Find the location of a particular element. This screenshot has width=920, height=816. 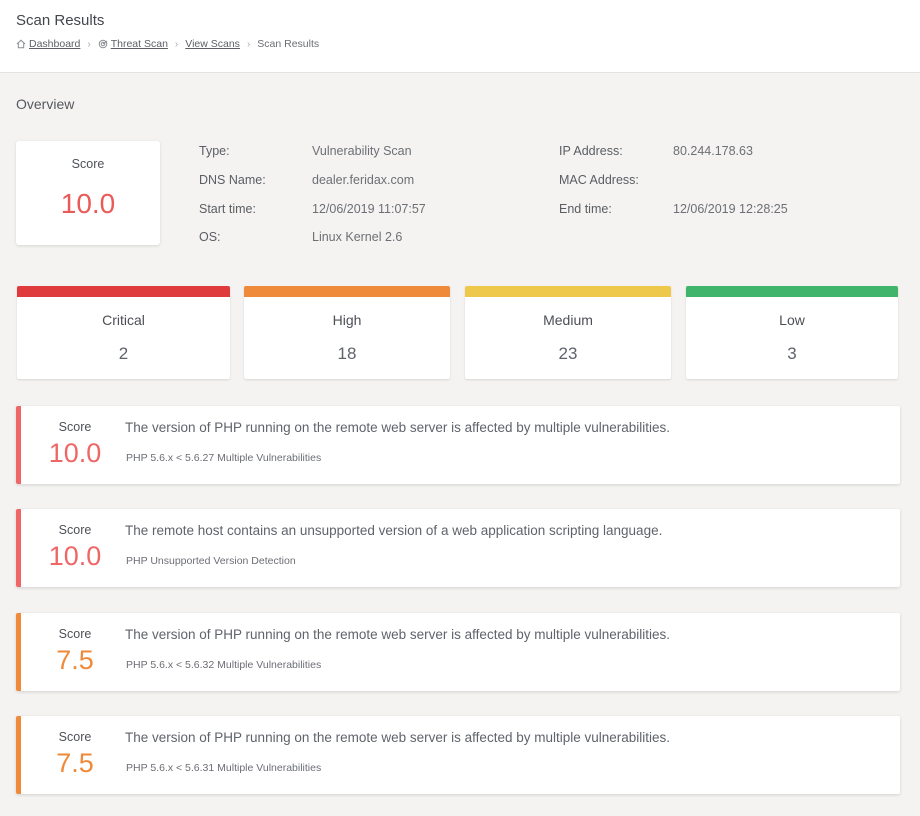

severity-count: 2 is located at coordinates (123, 353).